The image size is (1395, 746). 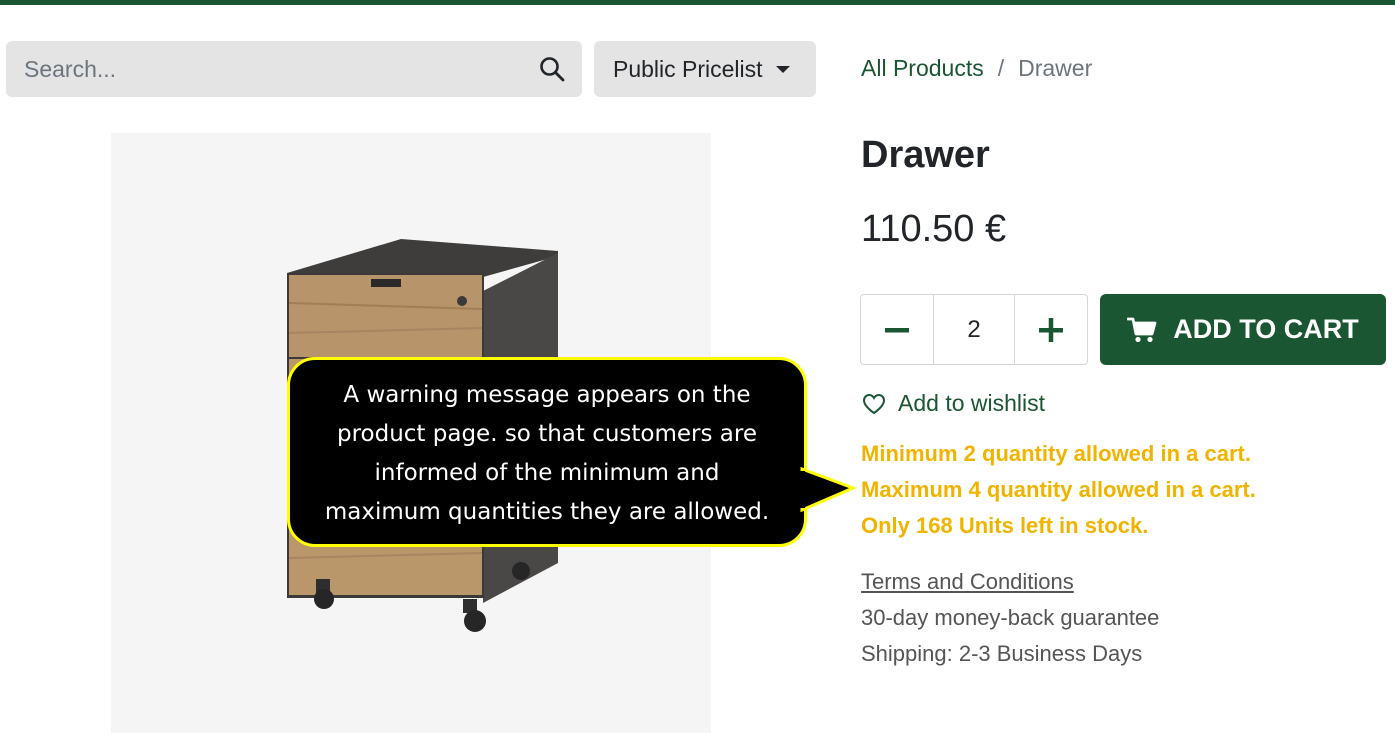 I want to click on pricelist-dropdown: Public Pricelist, so click(x=705, y=69).